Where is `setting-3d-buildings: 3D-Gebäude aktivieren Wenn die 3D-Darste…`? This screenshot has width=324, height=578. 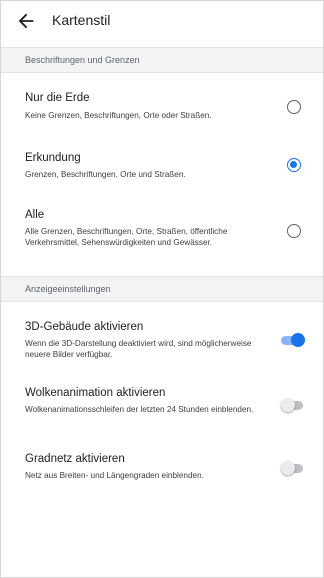
setting-3d-buildings: 3D-Gebäude aktivieren Wenn die 3D-Darste… is located at coordinates (162, 339).